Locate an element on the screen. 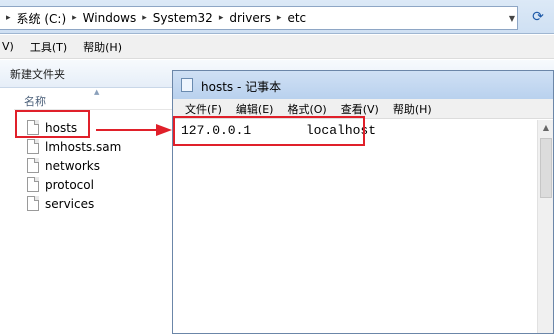 This screenshot has width=554, height=334. file-name: protocol is located at coordinates (69, 184).